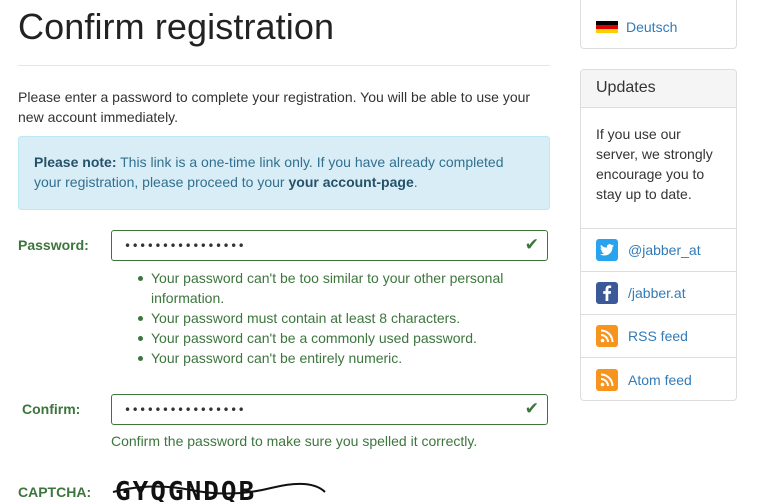 The height and width of the screenshot is (502, 766). What do you see at coordinates (51, 409) in the screenshot?
I see `confirm-label: Confirm:` at bounding box center [51, 409].